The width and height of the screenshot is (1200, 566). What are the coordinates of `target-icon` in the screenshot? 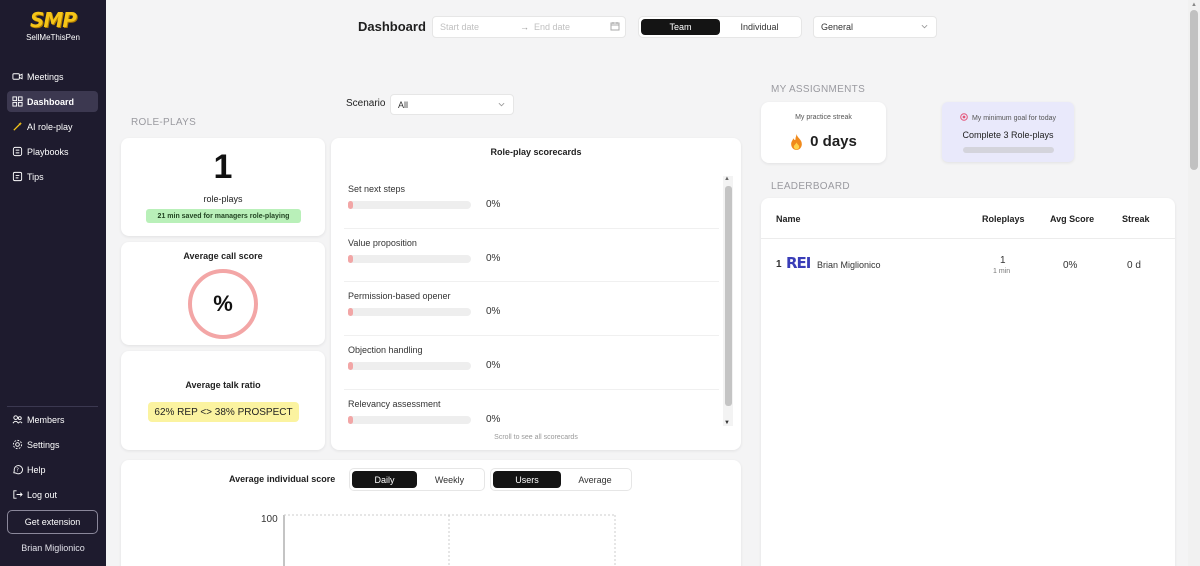 It's located at (964, 117).